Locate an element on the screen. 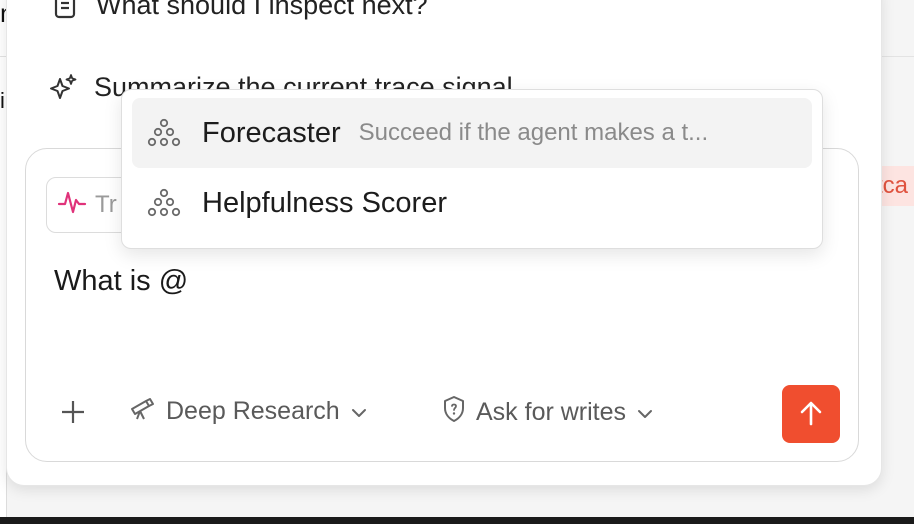 This screenshot has width=914, height=524. telescope-icon is located at coordinates (142, 411).